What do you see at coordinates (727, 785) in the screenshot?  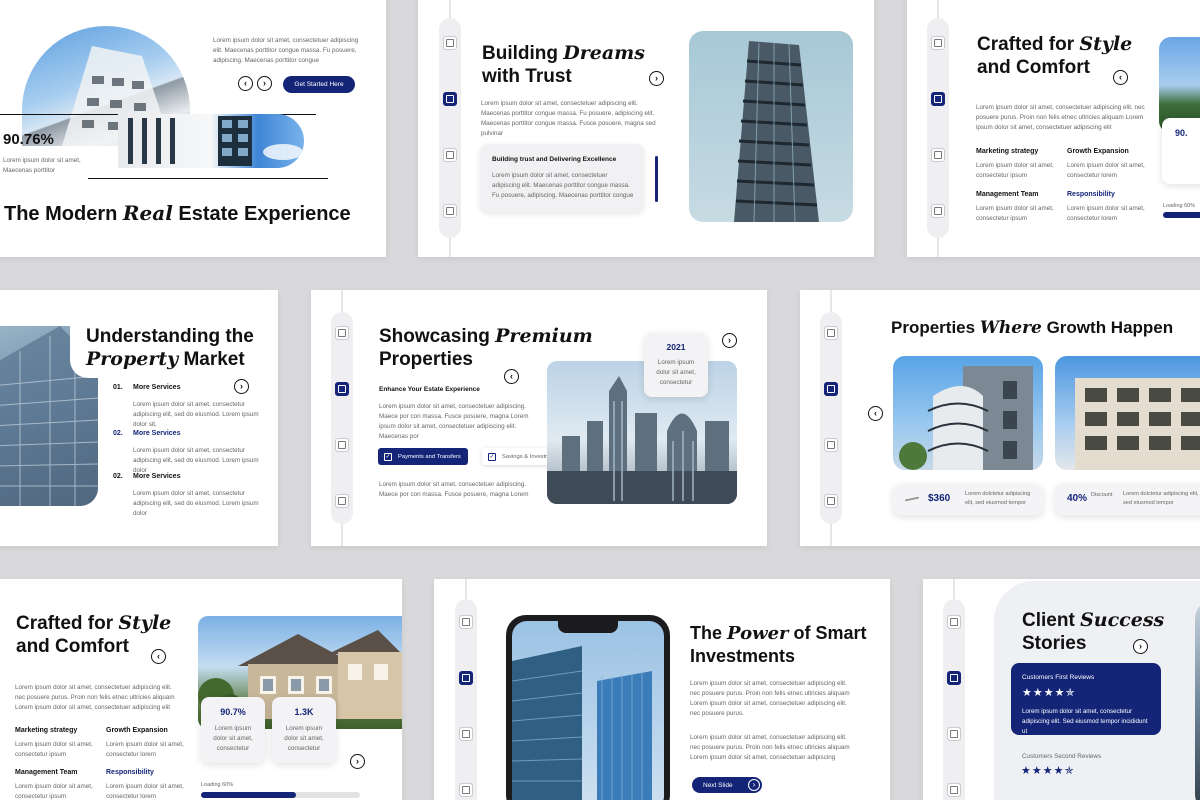 I see `next-slide-button: Next Slide ›` at bounding box center [727, 785].